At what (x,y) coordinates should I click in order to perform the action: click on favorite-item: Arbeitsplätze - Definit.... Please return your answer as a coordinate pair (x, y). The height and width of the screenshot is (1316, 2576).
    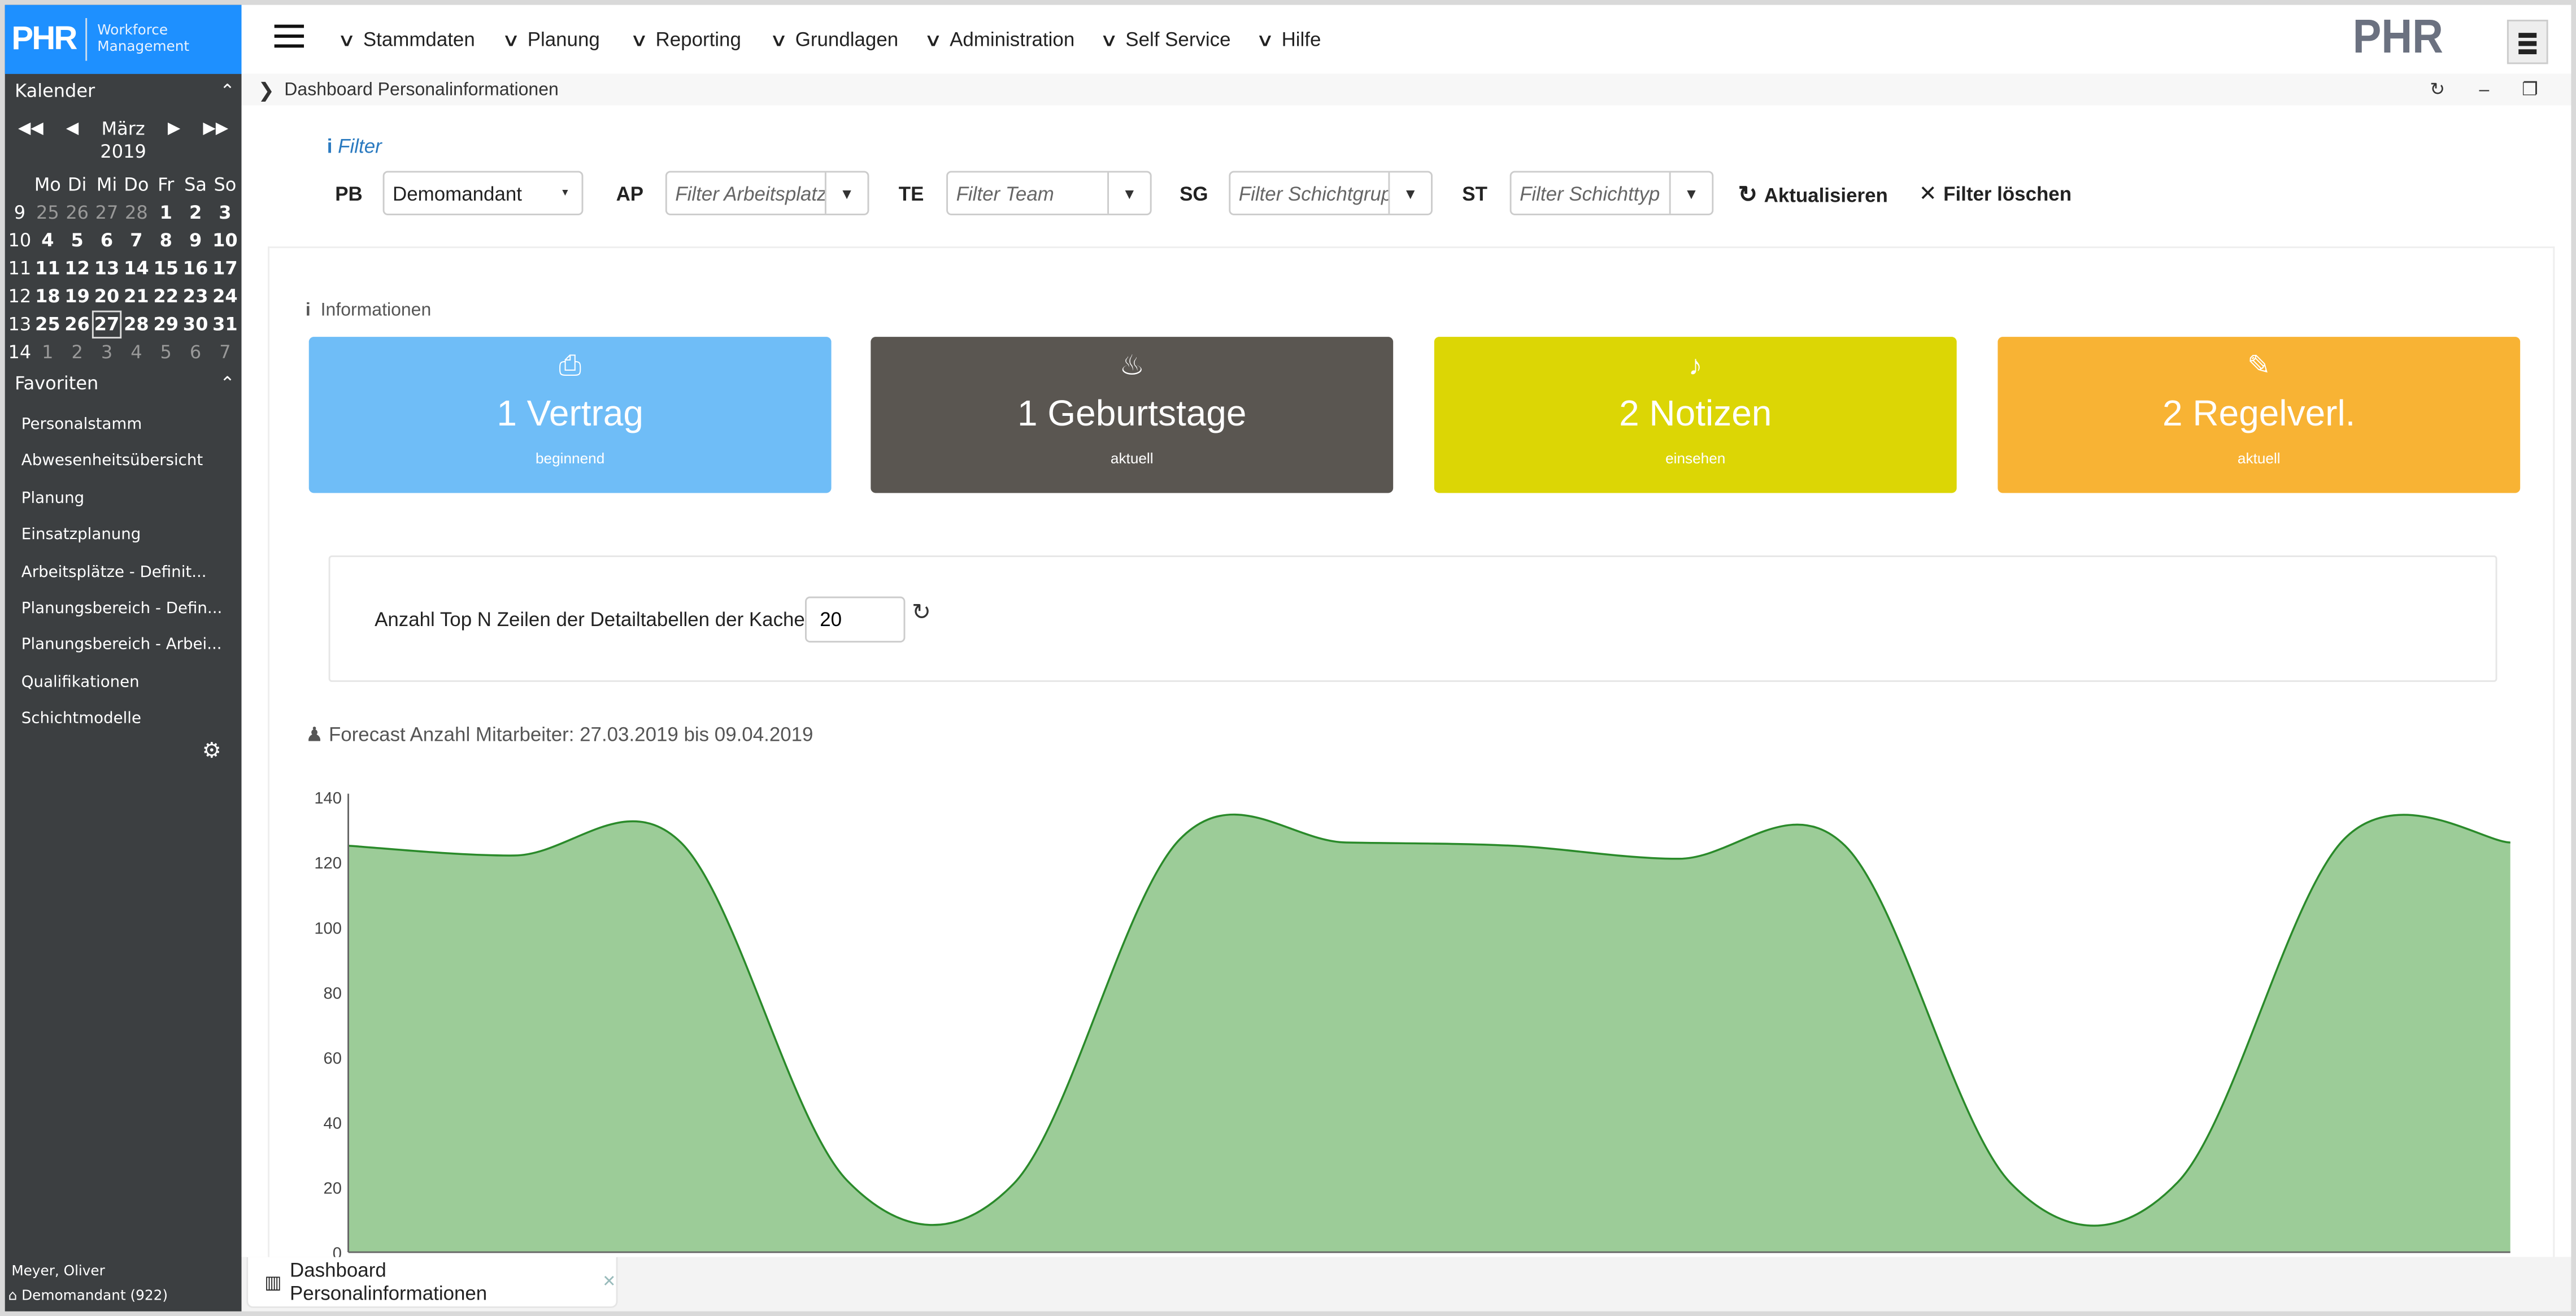
    Looking at the image, I should click on (114, 572).